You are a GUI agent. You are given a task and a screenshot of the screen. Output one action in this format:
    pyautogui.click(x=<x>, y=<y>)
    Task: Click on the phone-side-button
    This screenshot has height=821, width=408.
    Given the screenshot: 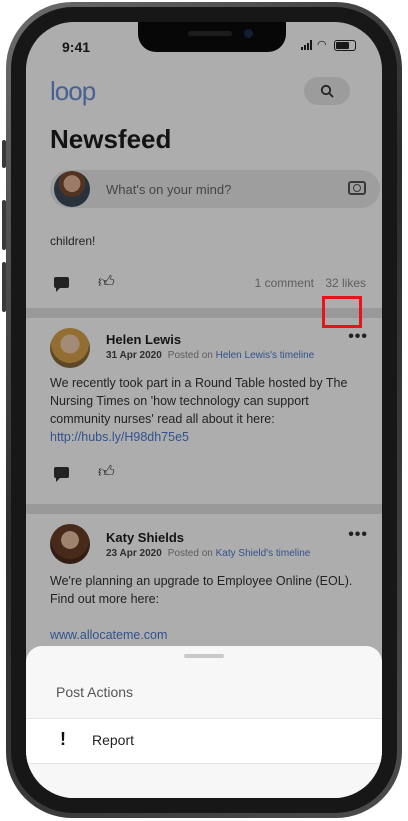 What is the action you would take?
    pyautogui.click(x=4, y=154)
    